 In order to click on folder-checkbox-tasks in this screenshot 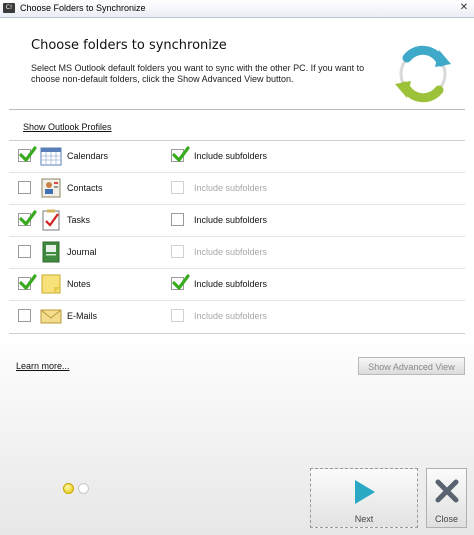, I will do `click(27, 218)`.